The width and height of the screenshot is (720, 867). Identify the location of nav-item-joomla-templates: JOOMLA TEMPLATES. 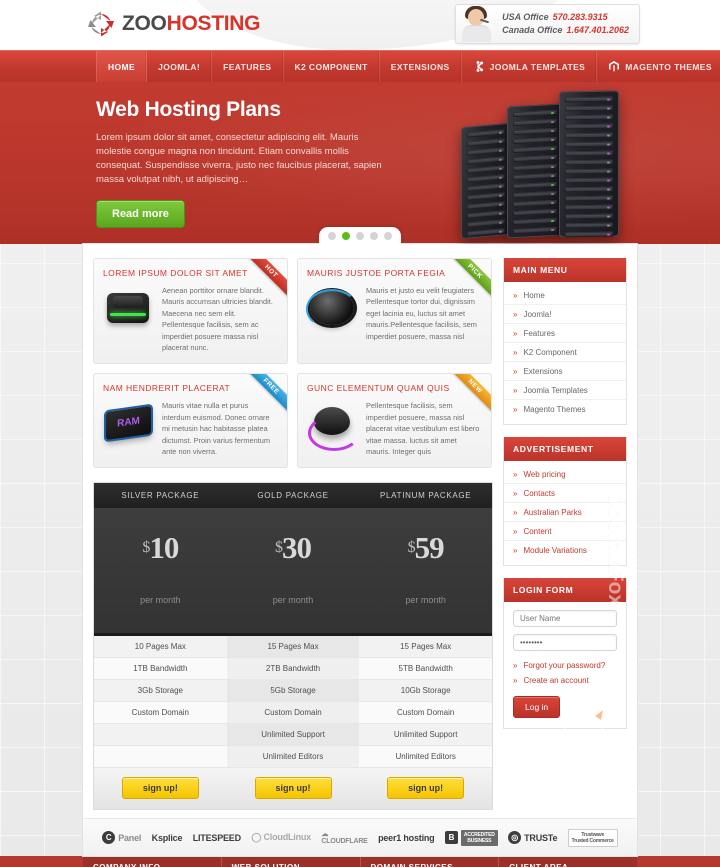
(530, 67).